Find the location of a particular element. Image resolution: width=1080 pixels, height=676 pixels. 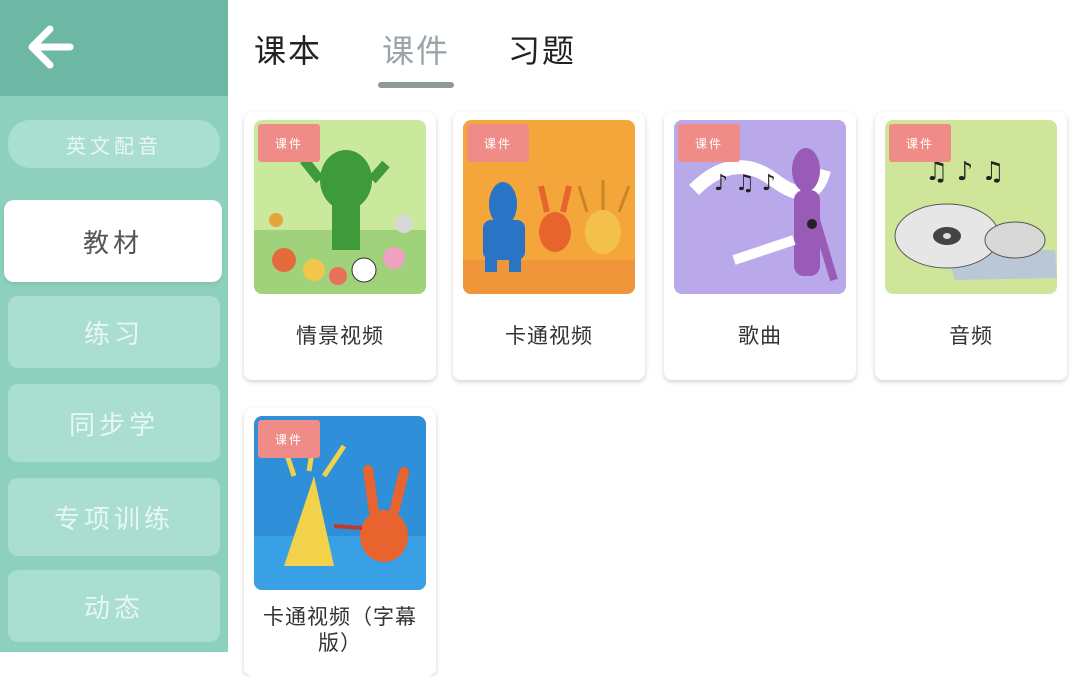

card-label: 卡通视频（字幕版） is located at coordinates (340, 630).